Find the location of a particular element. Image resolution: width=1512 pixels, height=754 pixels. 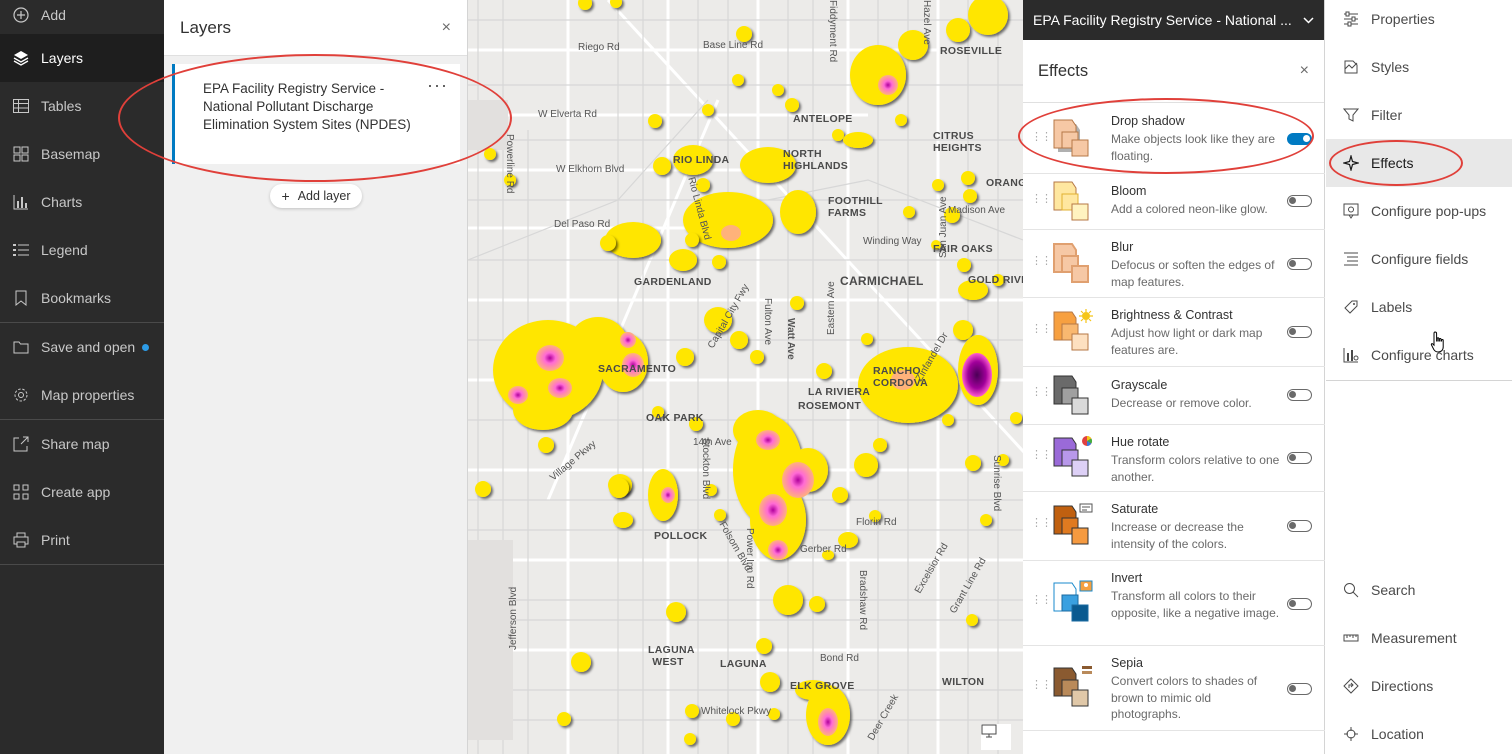

drop-shadow-toggle is located at coordinates (1299, 139).